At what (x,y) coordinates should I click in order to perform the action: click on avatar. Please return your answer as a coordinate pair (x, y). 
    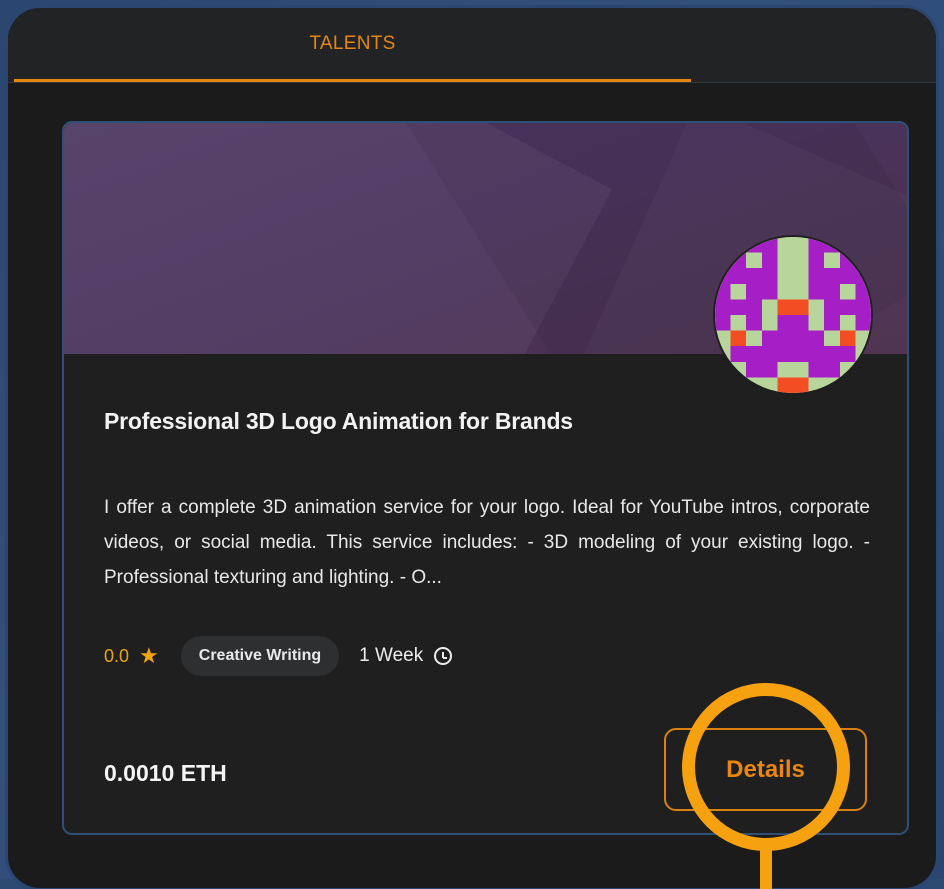
    Looking at the image, I should click on (793, 315).